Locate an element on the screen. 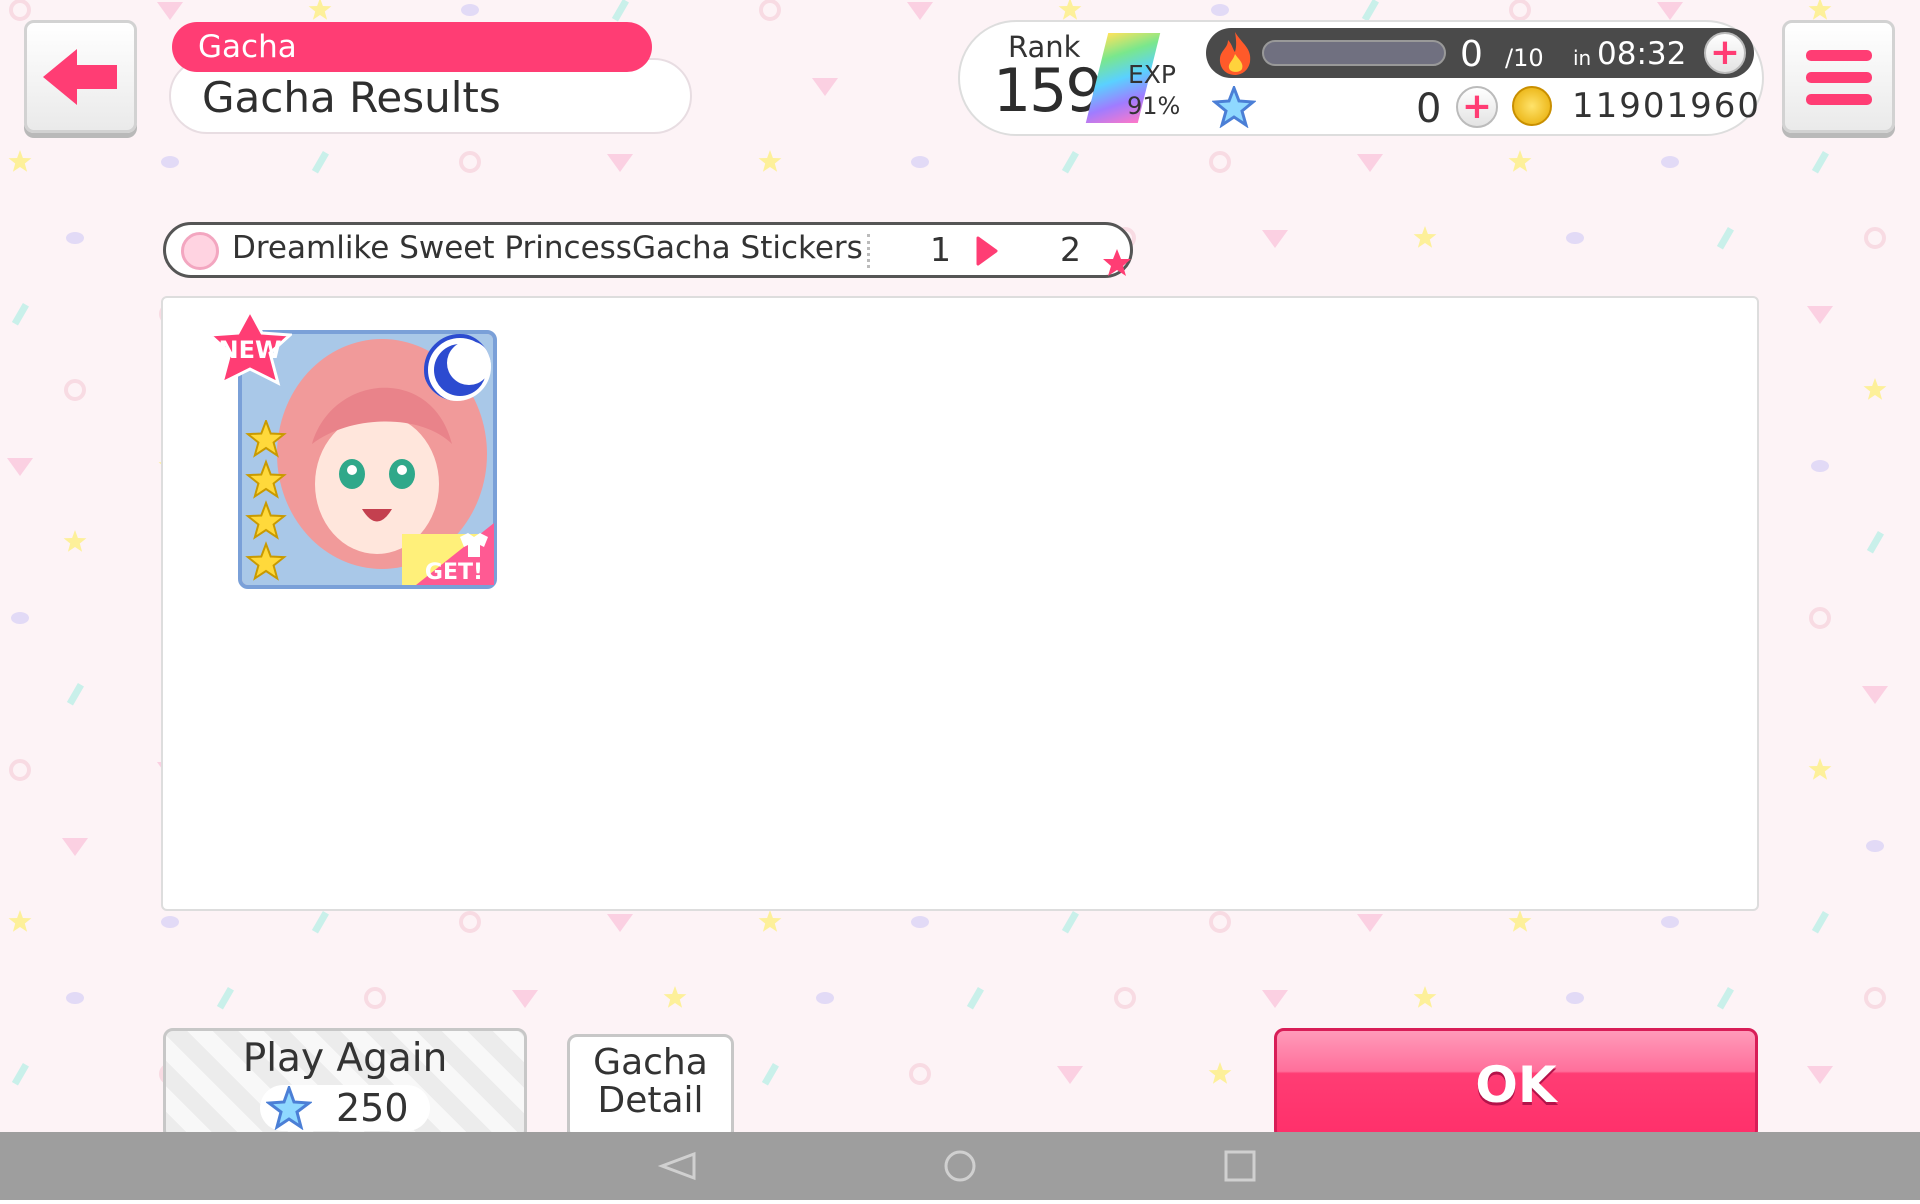 The width and height of the screenshot is (1920, 1204). add-stamina-button: + is located at coordinates (1725, 53).